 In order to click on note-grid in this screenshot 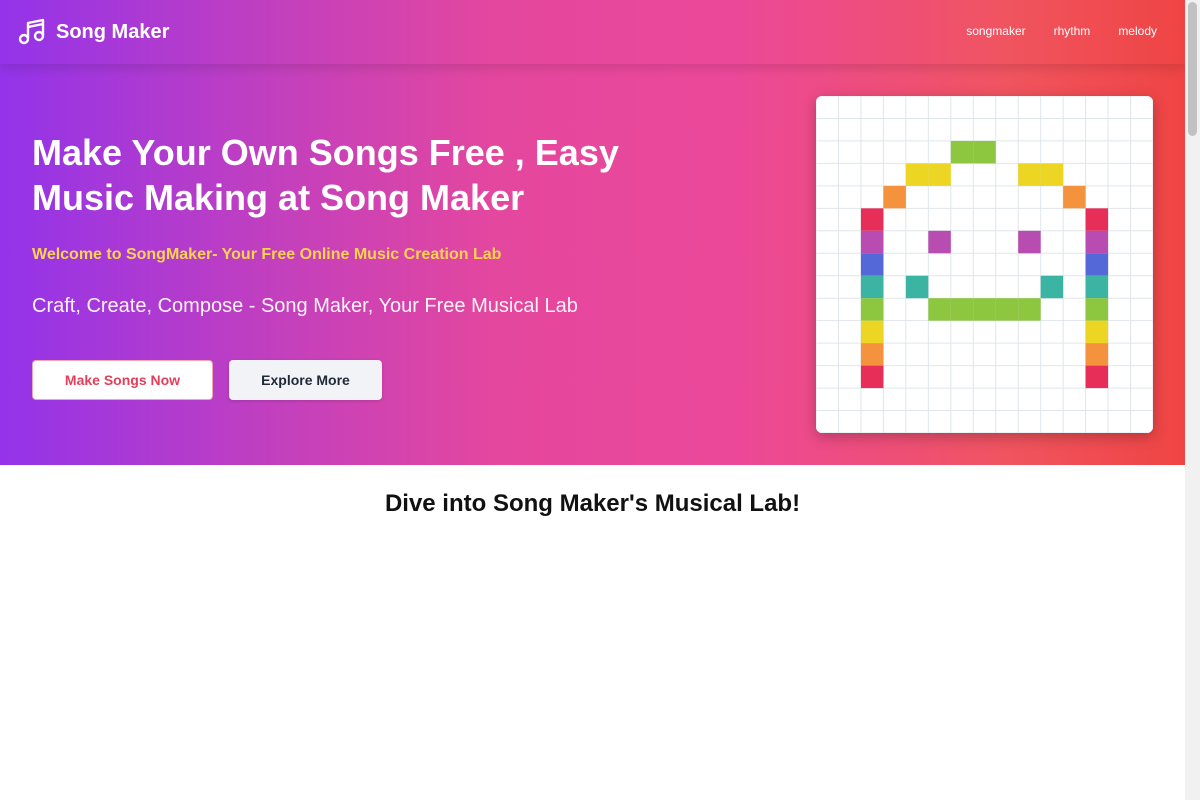, I will do `click(984, 264)`.